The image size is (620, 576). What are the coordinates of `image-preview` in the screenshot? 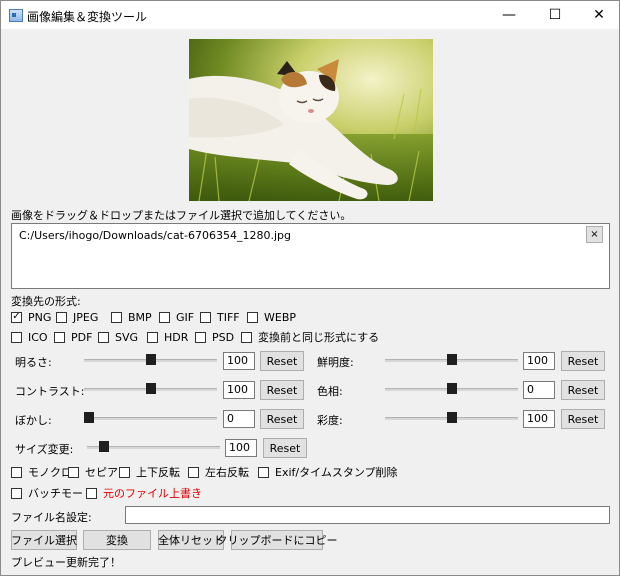 It's located at (311, 120).